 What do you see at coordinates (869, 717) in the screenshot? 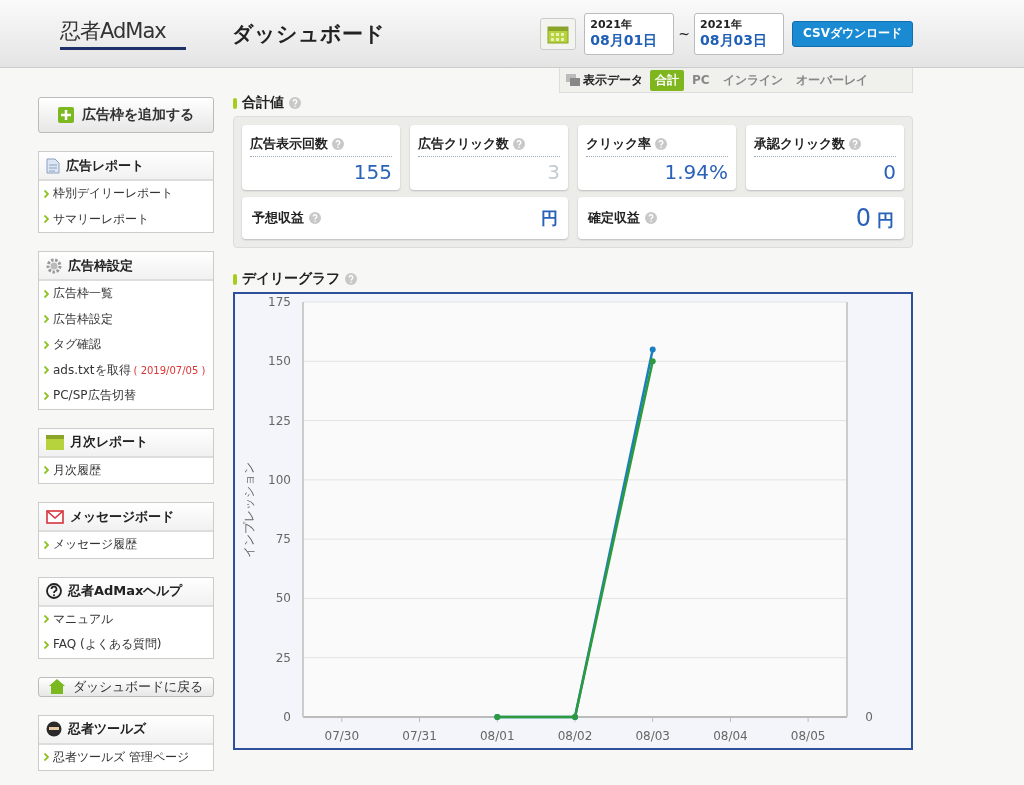
I see `right-axis-label: 0` at bounding box center [869, 717].